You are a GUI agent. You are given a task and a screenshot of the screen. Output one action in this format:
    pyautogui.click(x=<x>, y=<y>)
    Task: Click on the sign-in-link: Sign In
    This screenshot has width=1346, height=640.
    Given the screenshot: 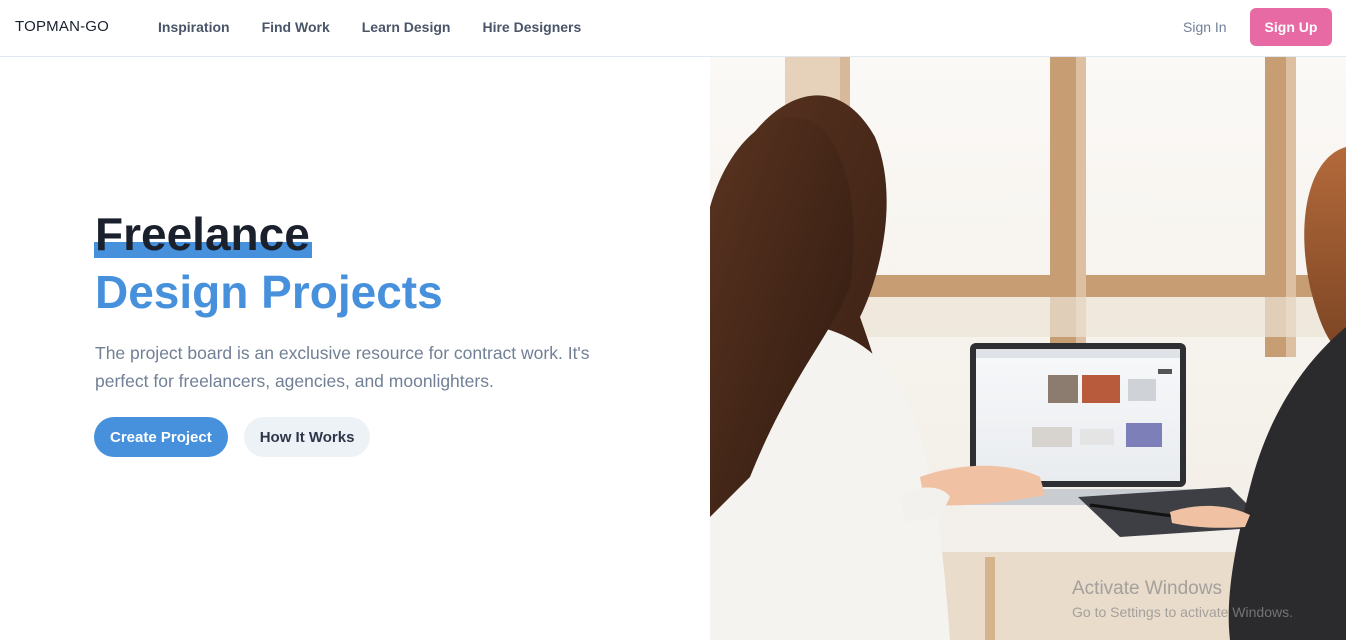 What is the action you would take?
    pyautogui.click(x=1205, y=27)
    